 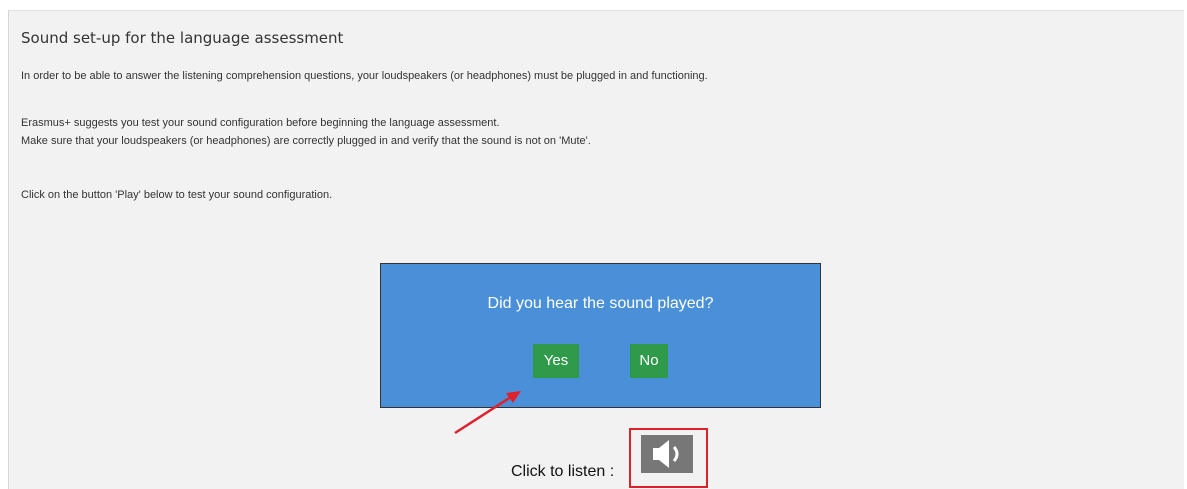 What do you see at coordinates (563, 471) in the screenshot?
I see `click-to-listen-label: Click to listen :` at bounding box center [563, 471].